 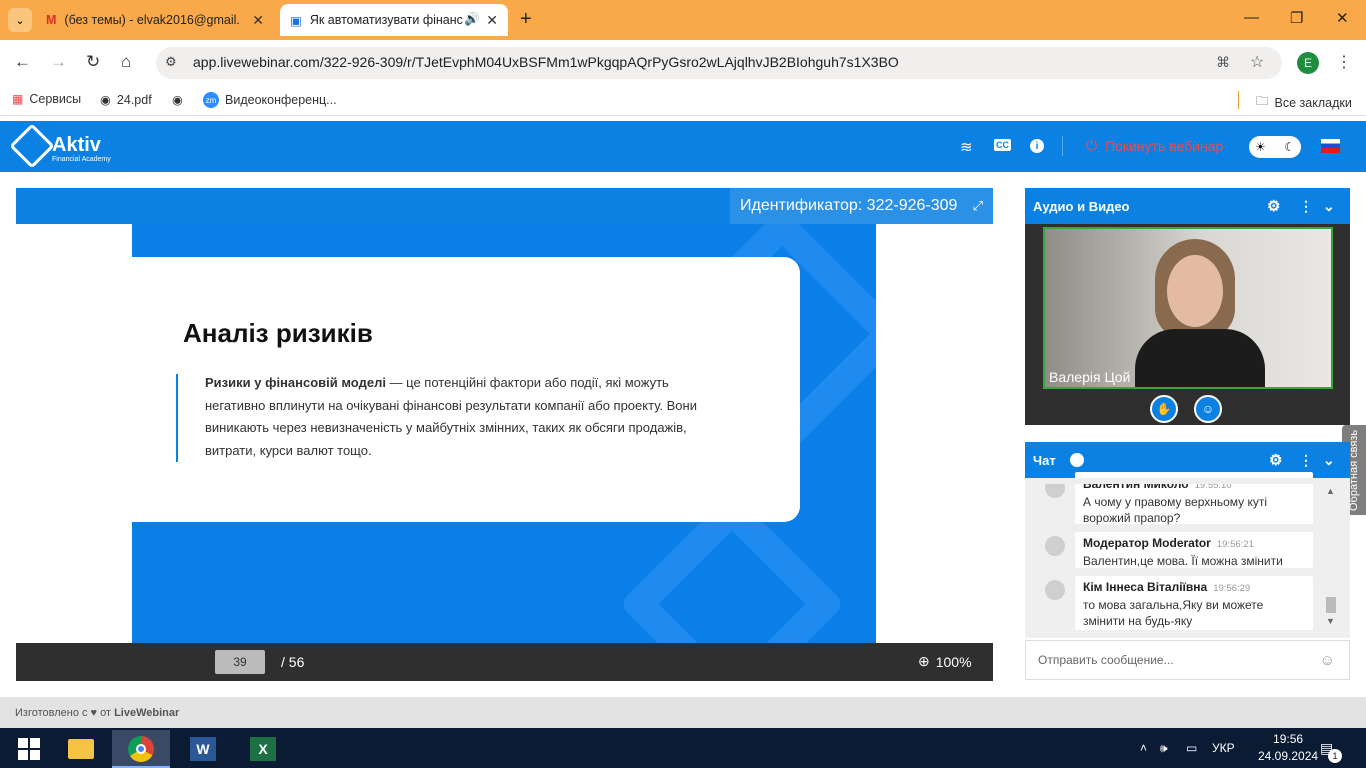 What do you see at coordinates (1002, 145) in the screenshot?
I see `captions-icon: CC` at bounding box center [1002, 145].